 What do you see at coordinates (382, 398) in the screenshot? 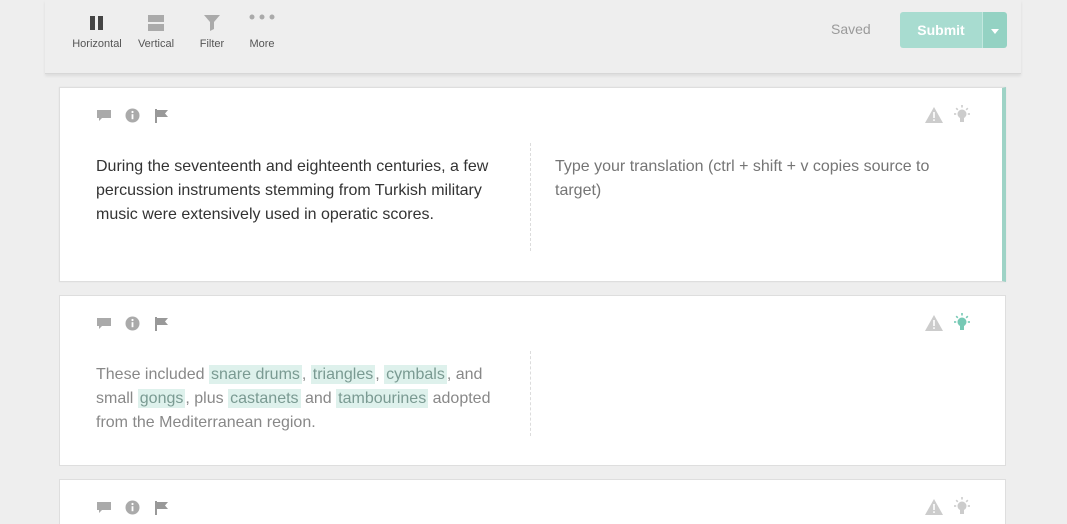
I see `term-highlight: tambourines` at bounding box center [382, 398].